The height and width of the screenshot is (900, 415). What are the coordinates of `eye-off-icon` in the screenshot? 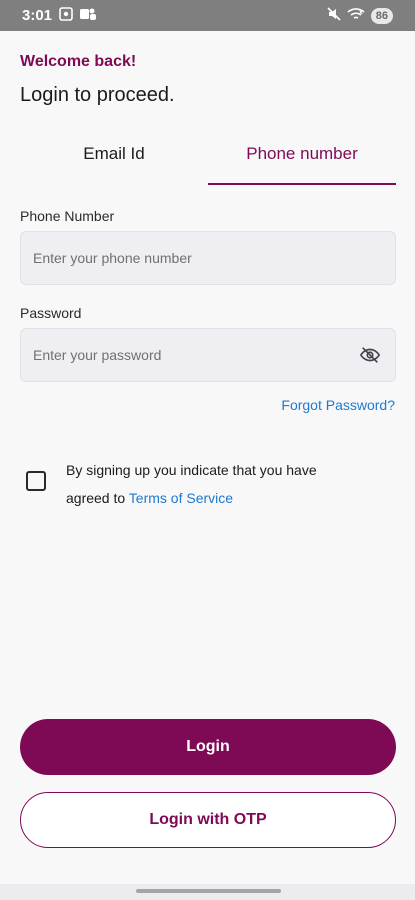 It's located at (370, 355).